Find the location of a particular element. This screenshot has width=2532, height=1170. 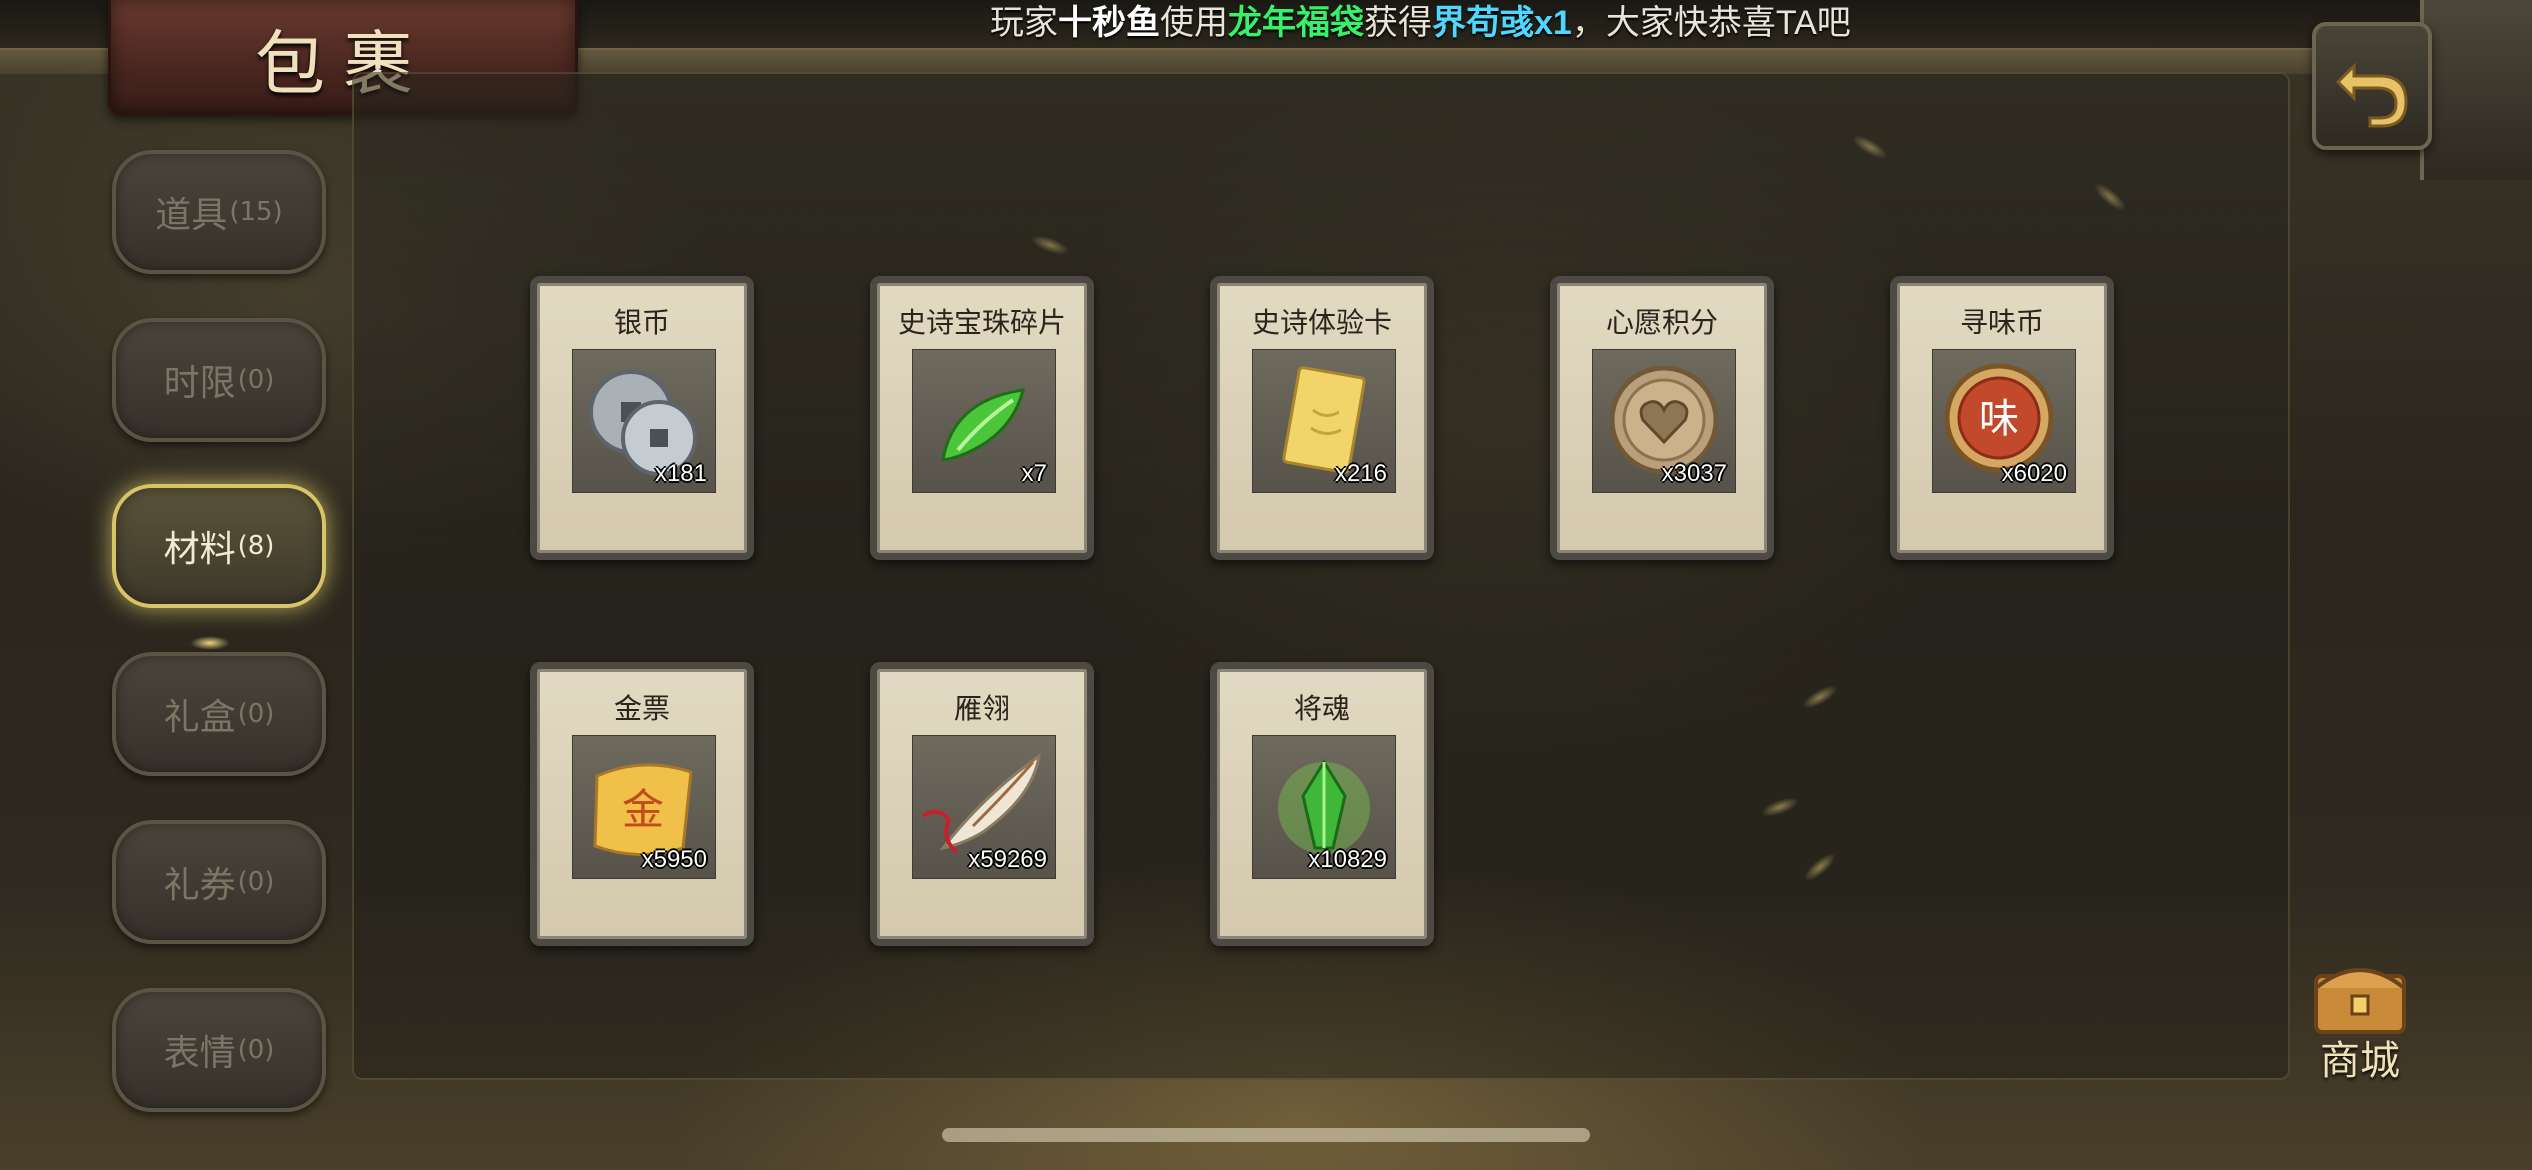

item-card-epic-trial-card: 史诗体验卡 x216 is located at coordinates (1322, 418).